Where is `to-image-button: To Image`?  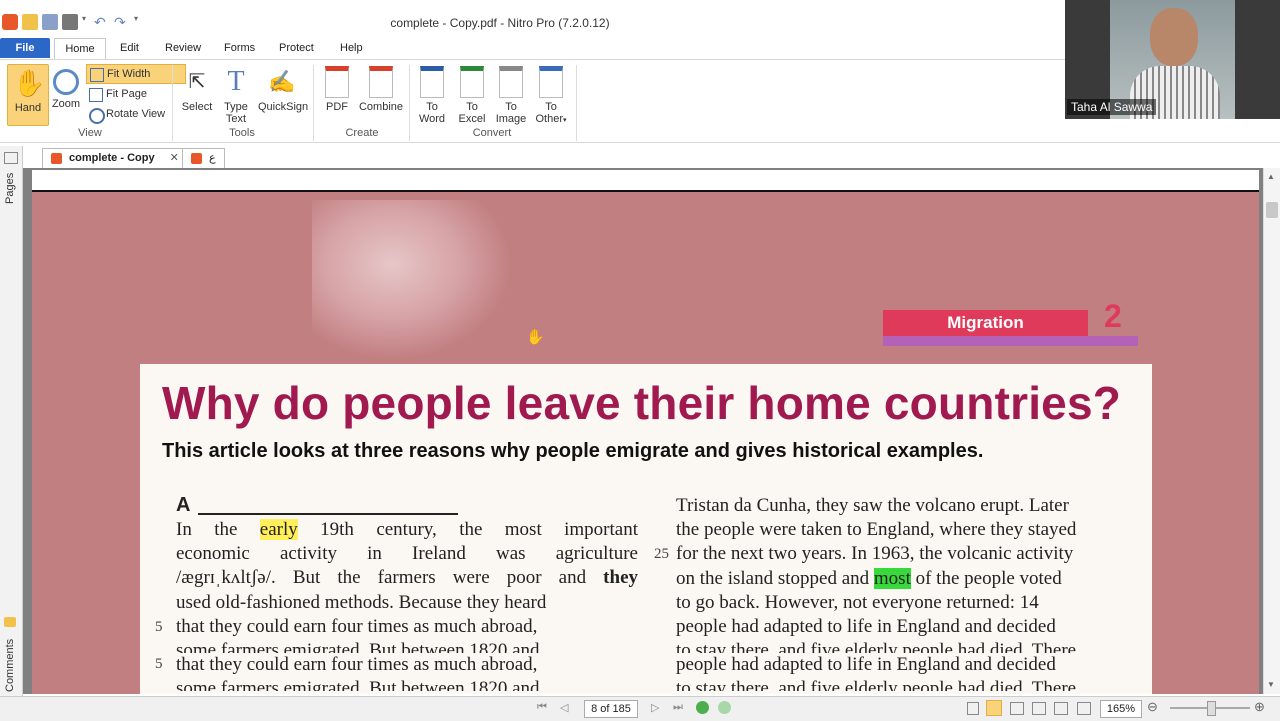 to-image-button: To Image is located at coordinates (511, 94).